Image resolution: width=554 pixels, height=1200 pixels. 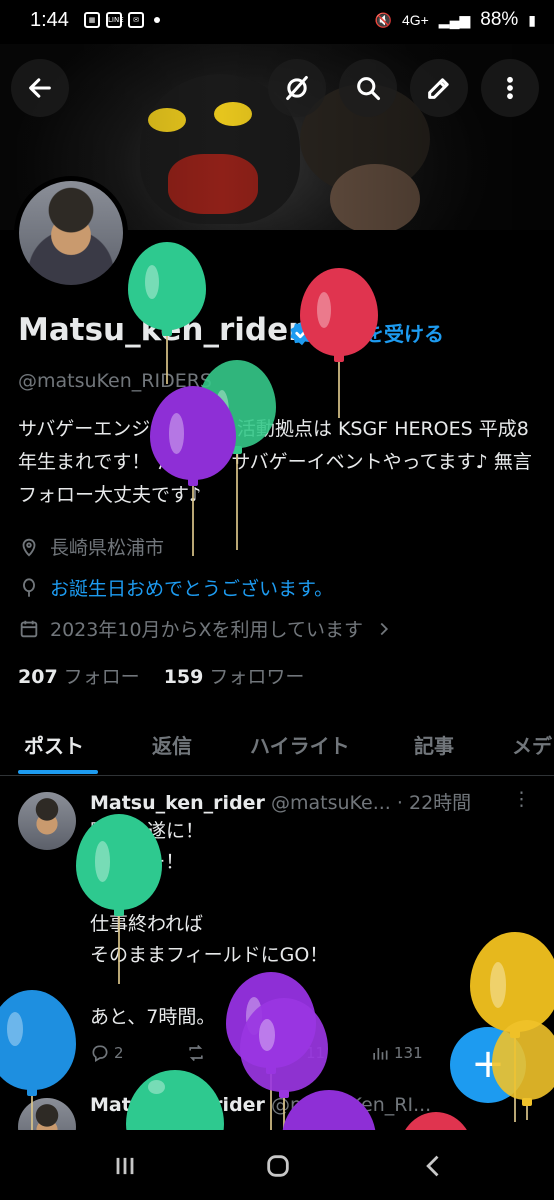 I want to click on arrow-left-icon, so click(x=40, y=88).